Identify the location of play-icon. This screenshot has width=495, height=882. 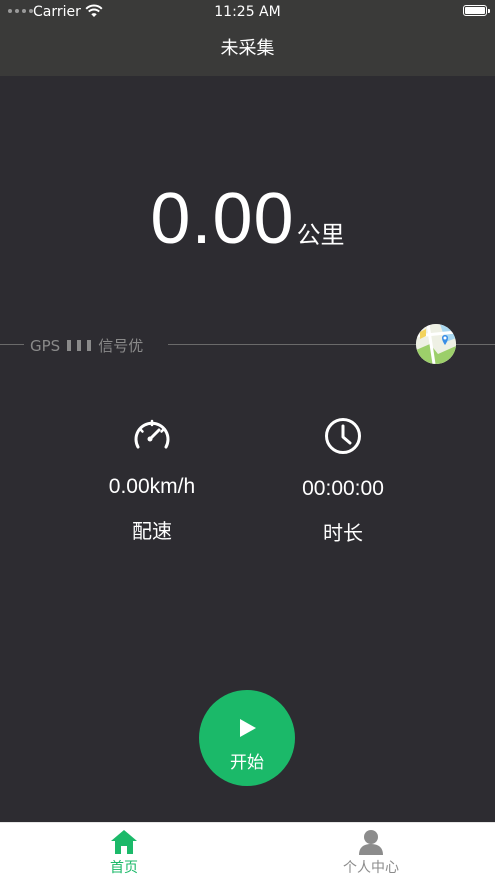
(248, 728).